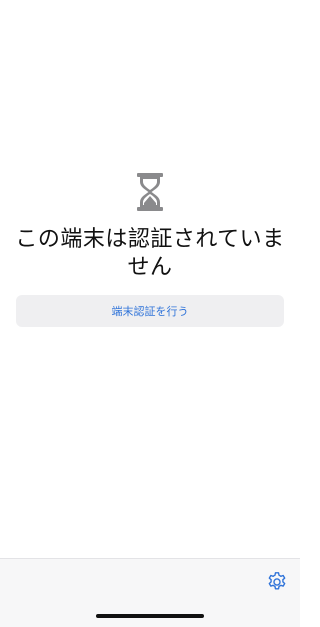 This screenshot has width=320, height=627. I want to click on not-authenticated-message: この端末は認証されていません, so click(150, 253).